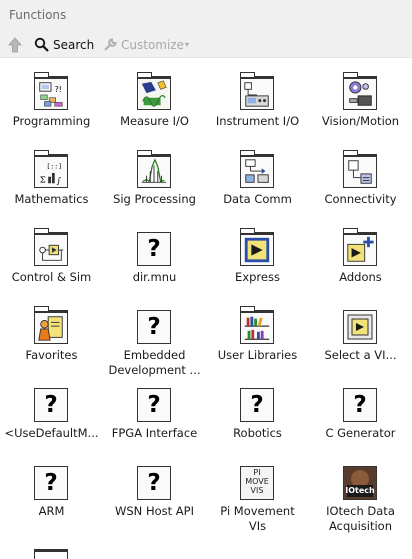 This screenshot has height=559, width=412. I want to click on wrench-icon, so click(110, 44).